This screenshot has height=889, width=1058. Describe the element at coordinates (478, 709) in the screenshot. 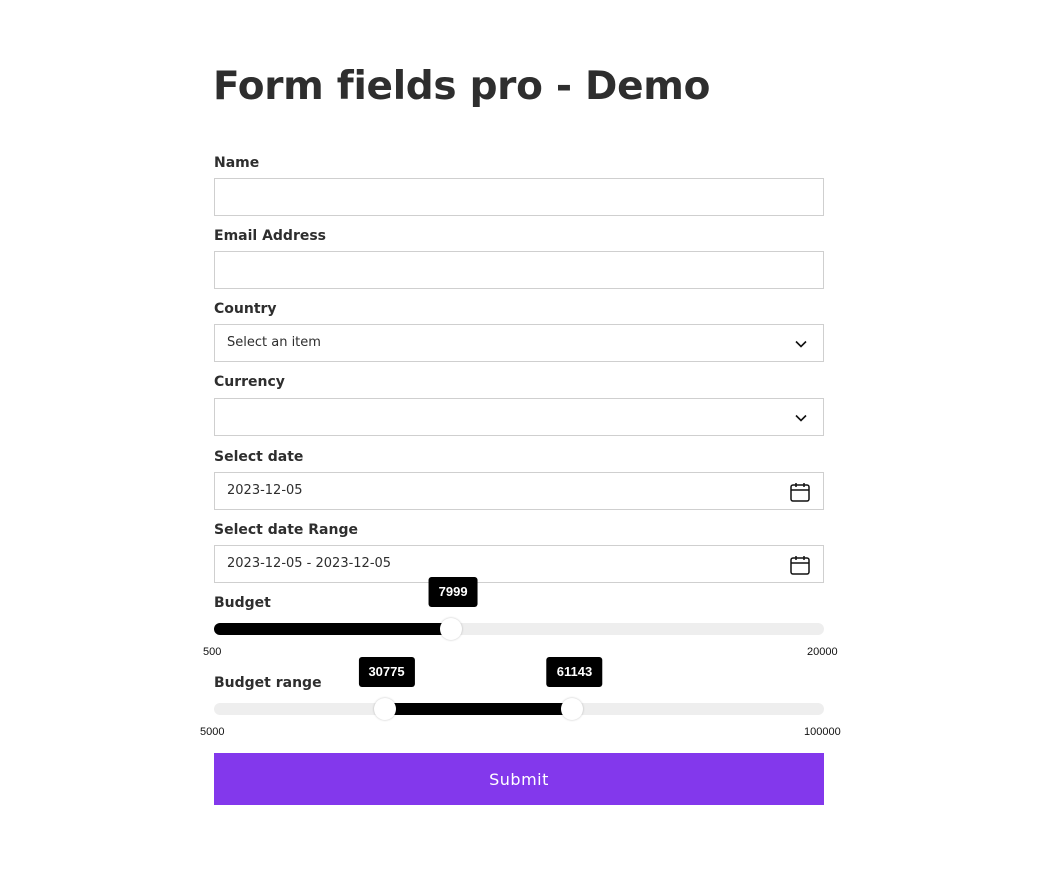

I see `budget-range-slider-fill` at that location.